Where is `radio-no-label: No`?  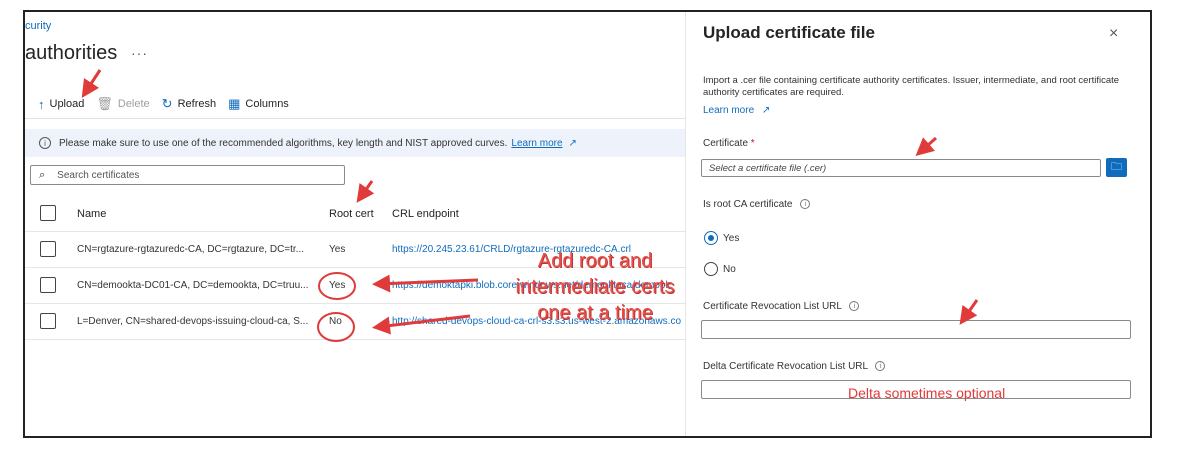
radio-no-label: No is located at coordinates (729, 269).